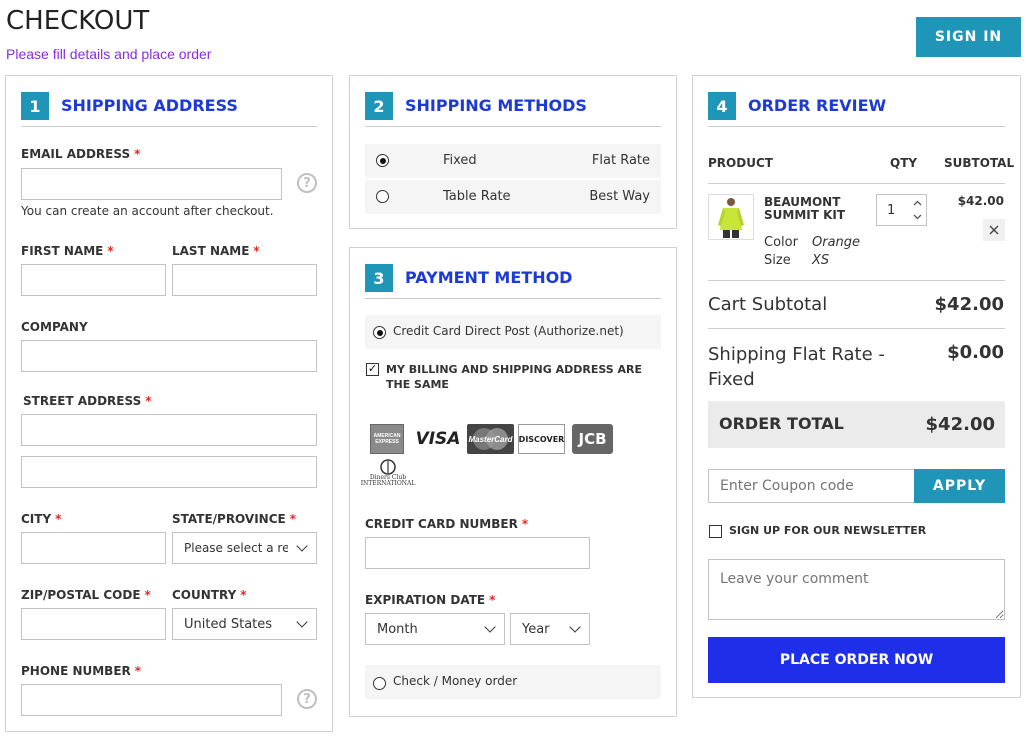 Image resolution: width=1026 pixels, height=736 pixels. I want to click on qty-decrement-icon, so click(917, 216).